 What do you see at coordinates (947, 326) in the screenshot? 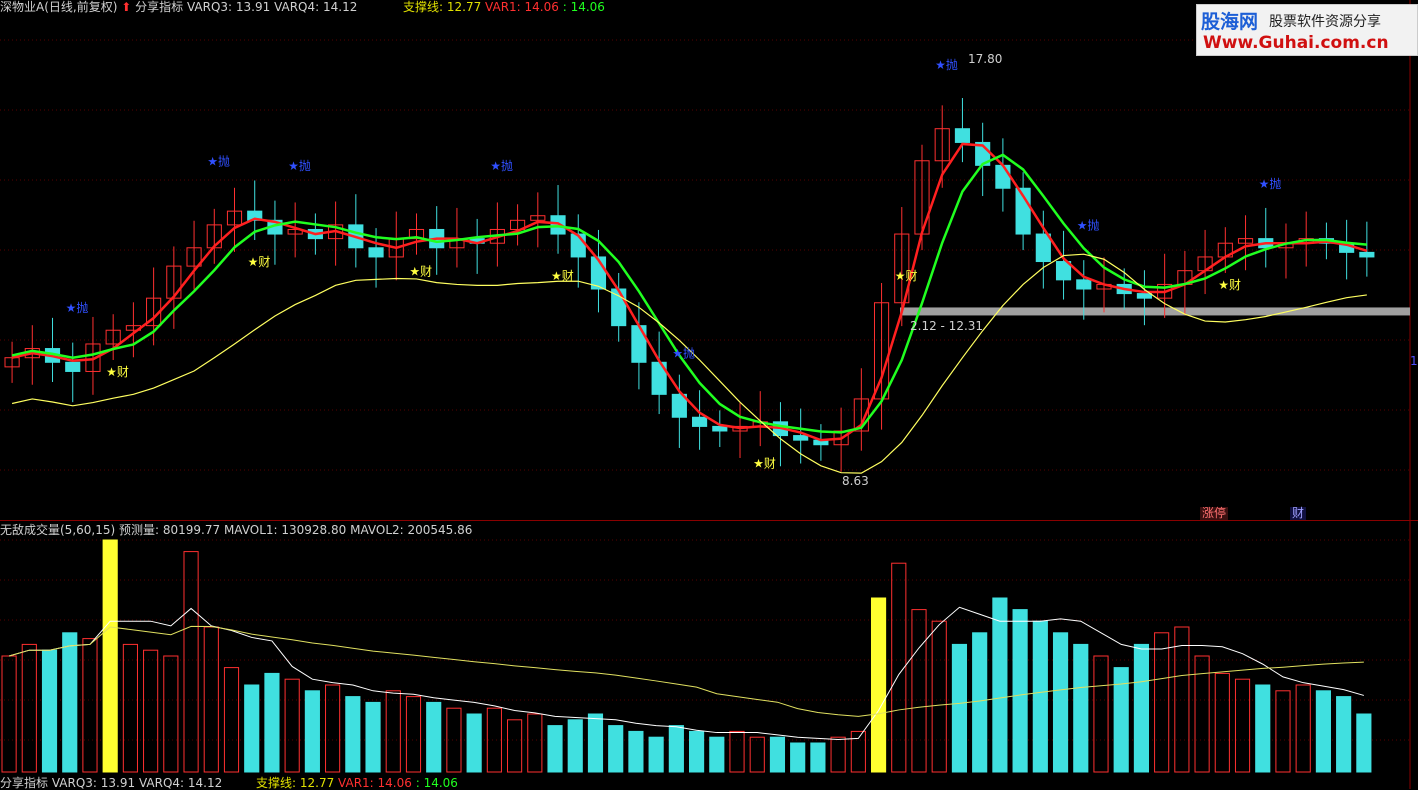
I see `support-range-label: 2.12 - 12.31` at bounding box center [947, 326].